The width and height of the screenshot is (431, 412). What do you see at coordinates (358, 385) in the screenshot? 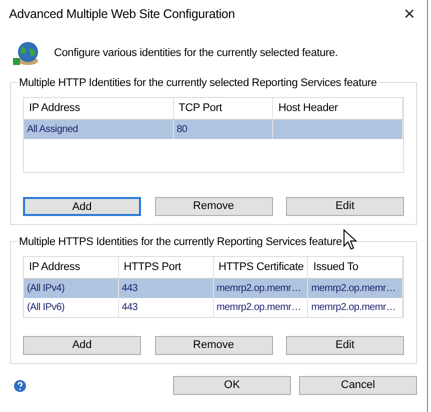
I see `cancel-button: Cancel` at bounding box center [358, 385].